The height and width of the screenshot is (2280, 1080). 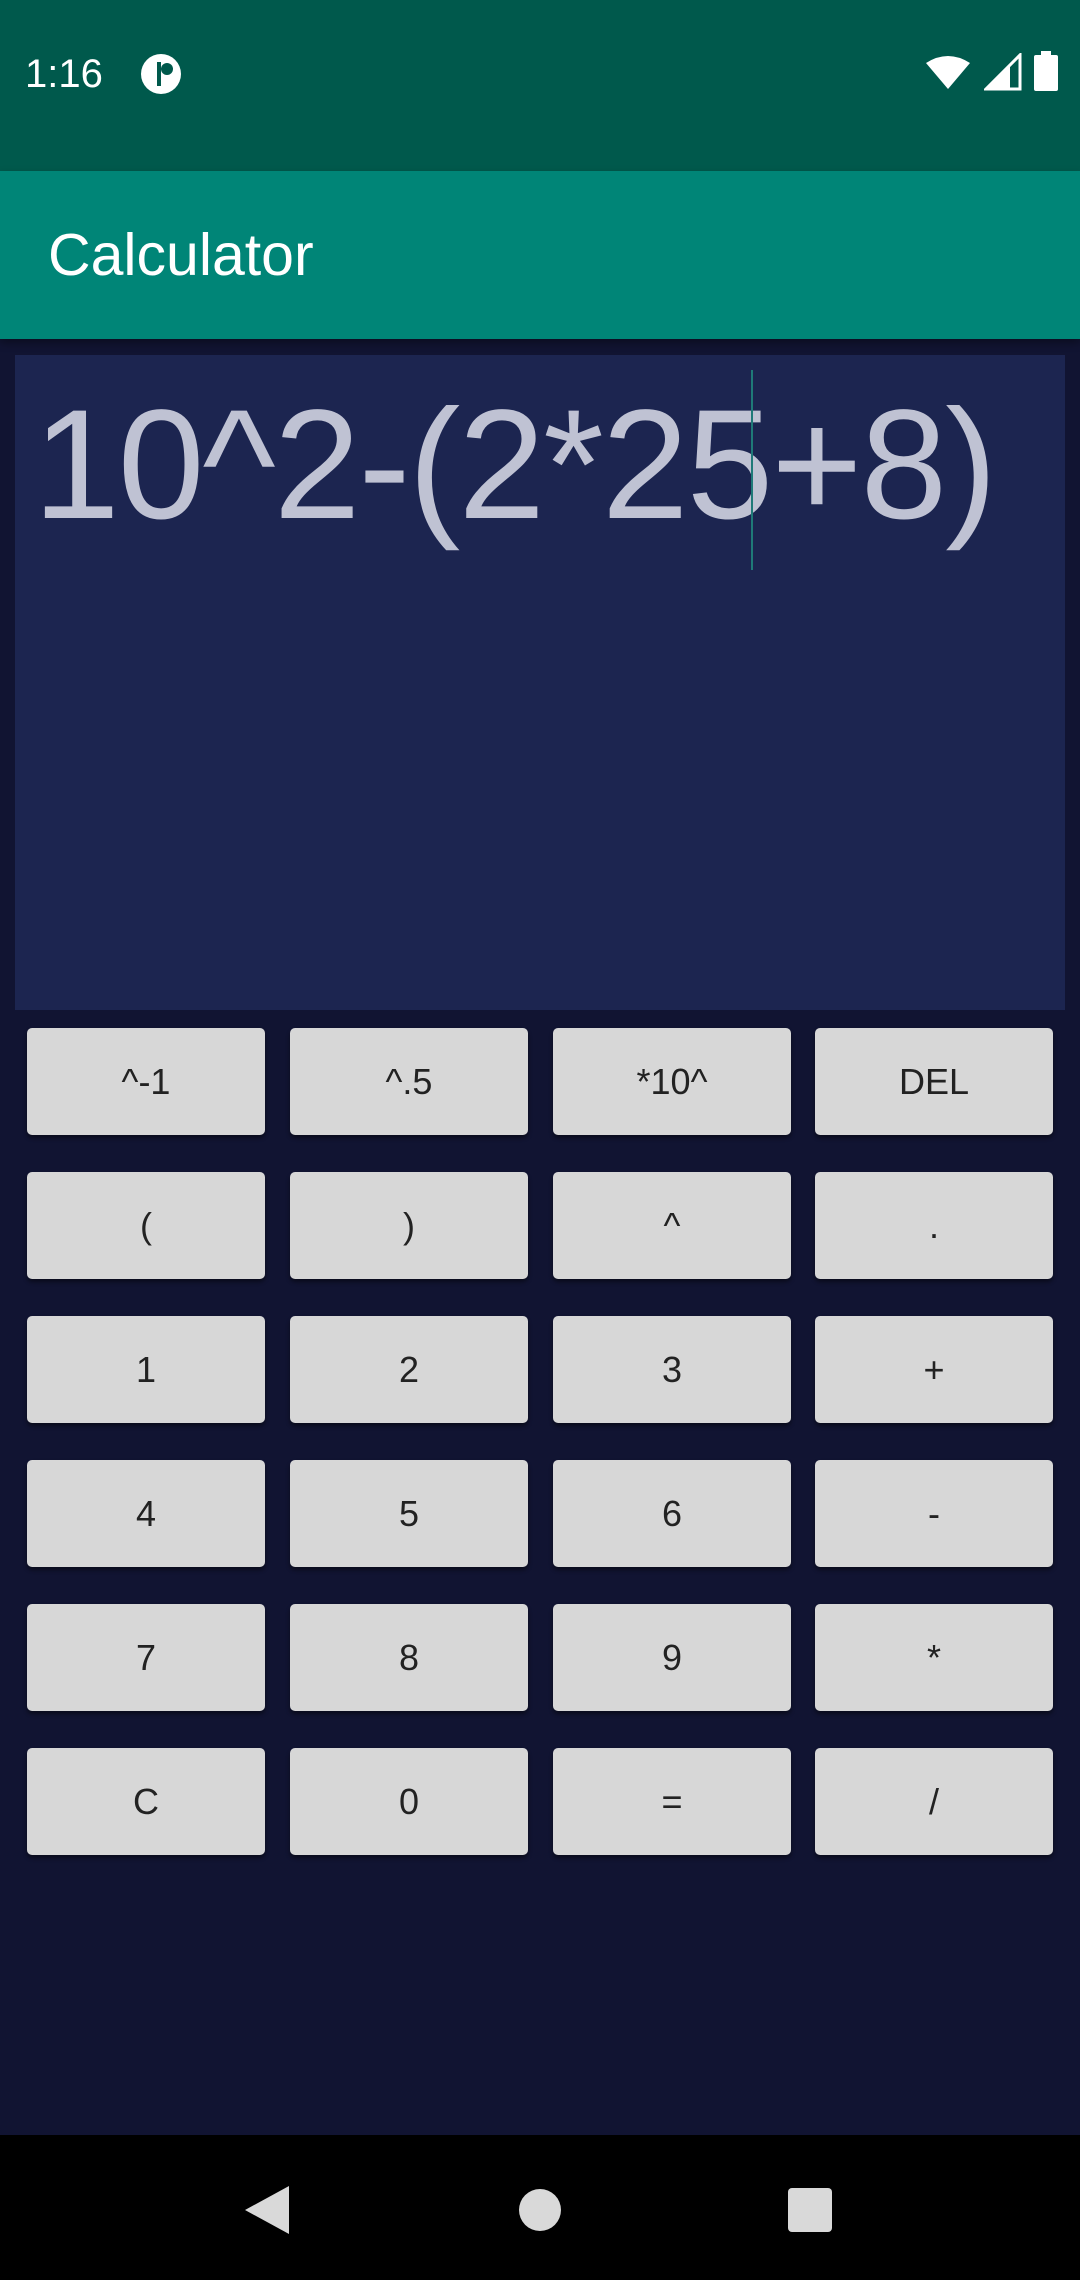 I want to click on digit-0-button: 0, so click(x=409, y=1801).